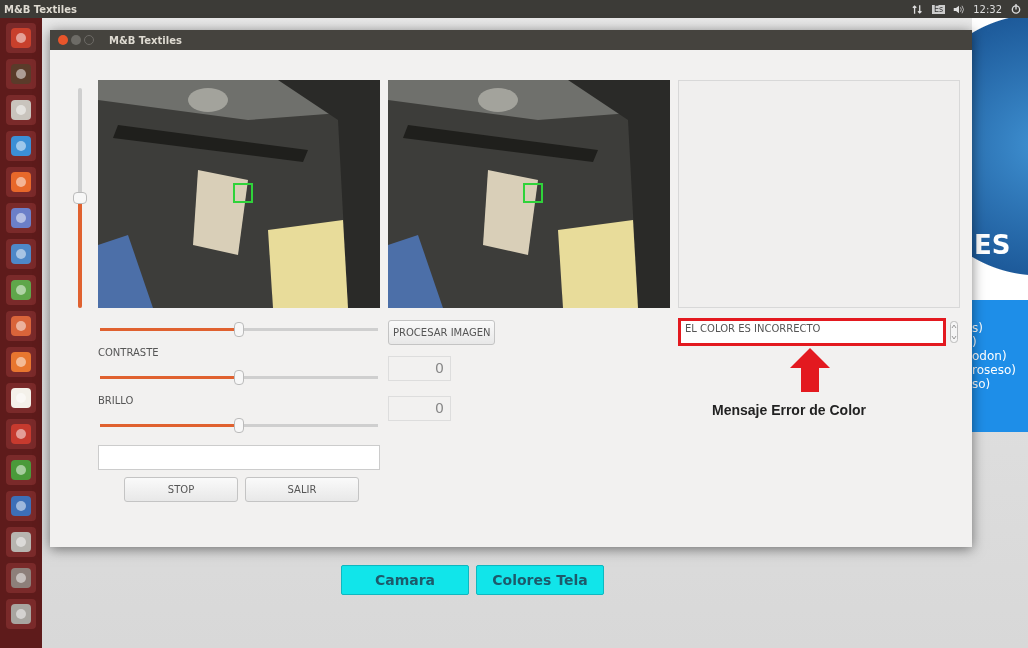 The height and width of the screenshot is (648, 1028). I want to click on logo-text: ES, so click(992, 245).